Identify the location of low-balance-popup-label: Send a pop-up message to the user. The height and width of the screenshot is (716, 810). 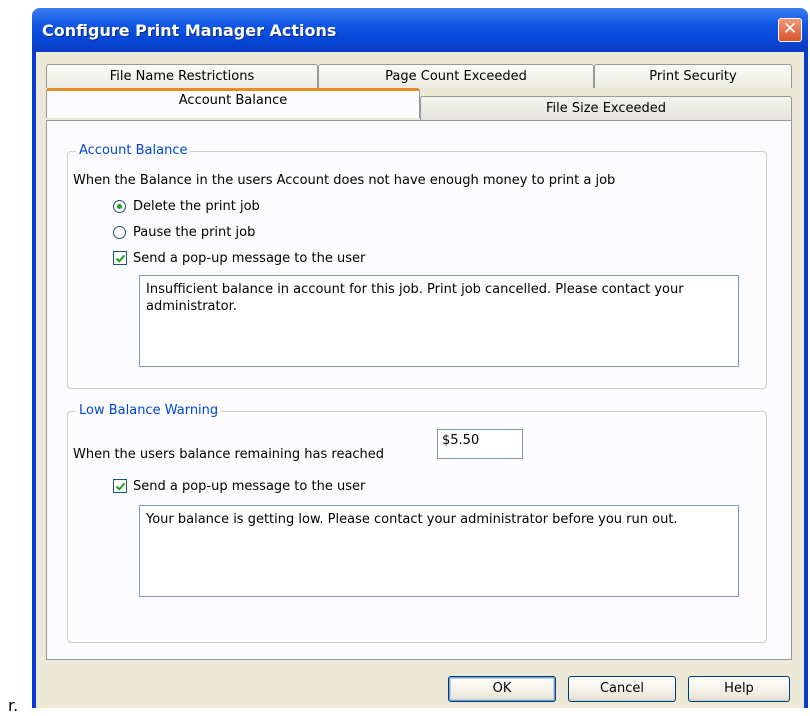
(249, 486).